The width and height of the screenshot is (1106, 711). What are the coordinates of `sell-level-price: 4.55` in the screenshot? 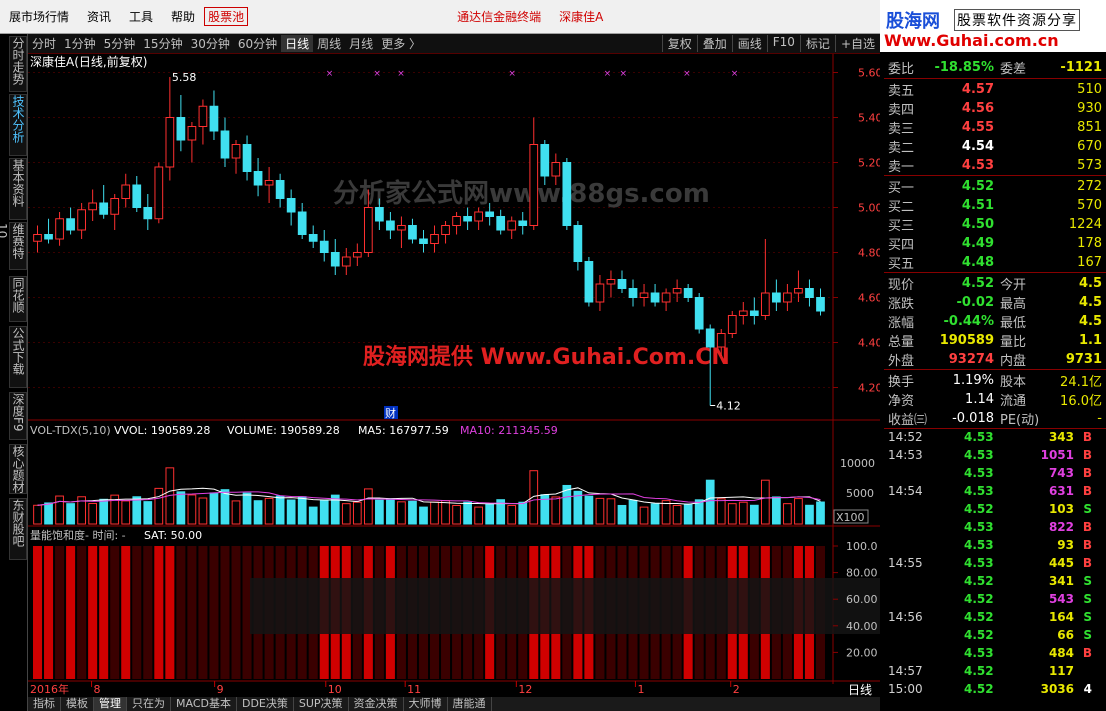 It's located at (977, 127).